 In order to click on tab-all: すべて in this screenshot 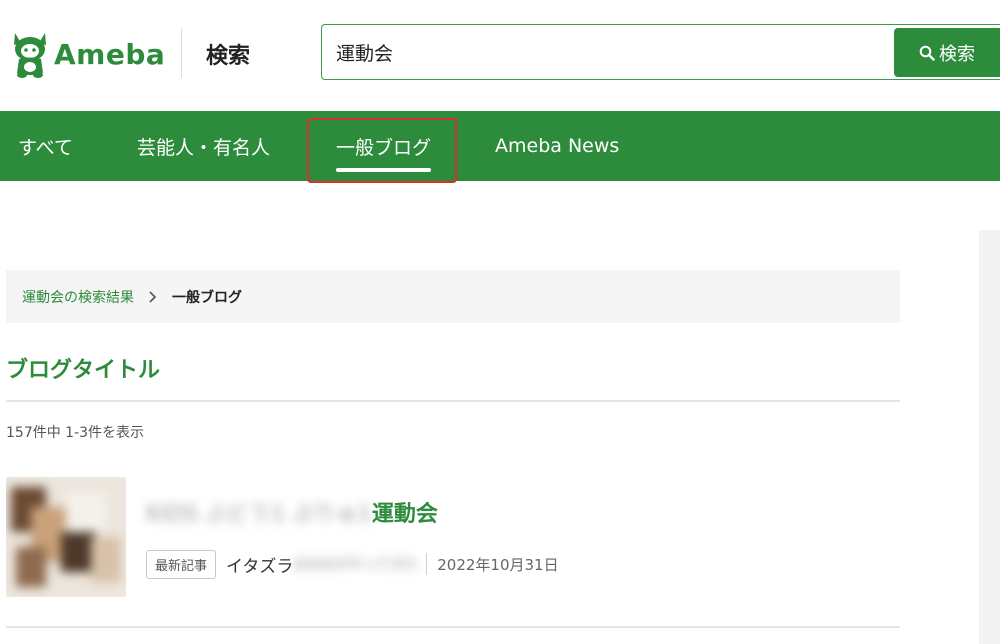, I will do `click(45, 146)`.